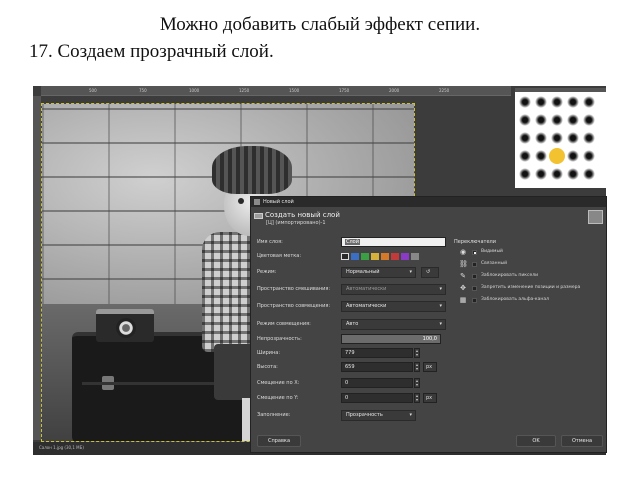 The image size is (640, 480). I want to click on brushes-panel, so click(560, 140).